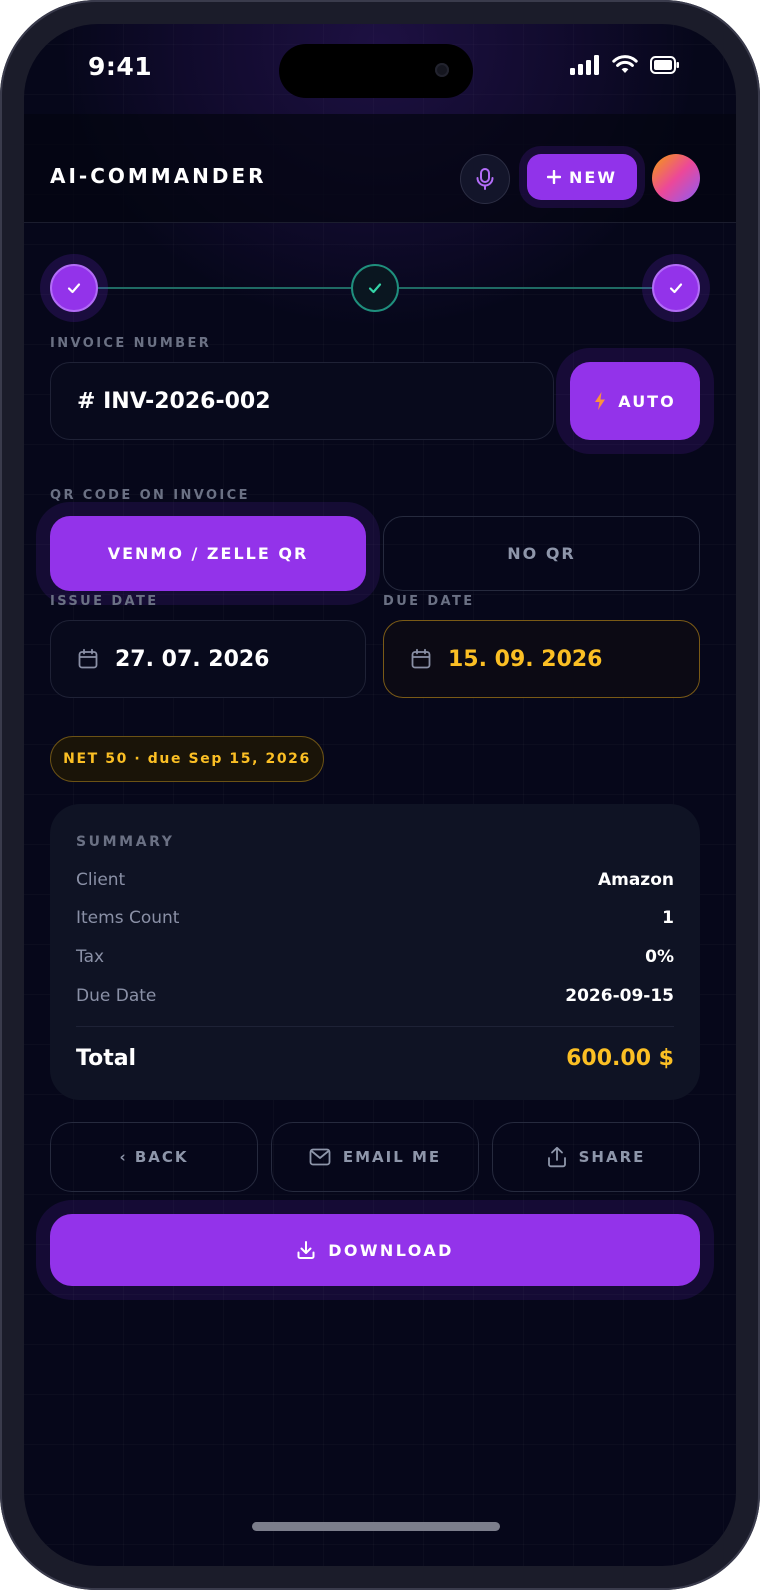  I want to click on status-bar: 9:41, so click(380, 69).